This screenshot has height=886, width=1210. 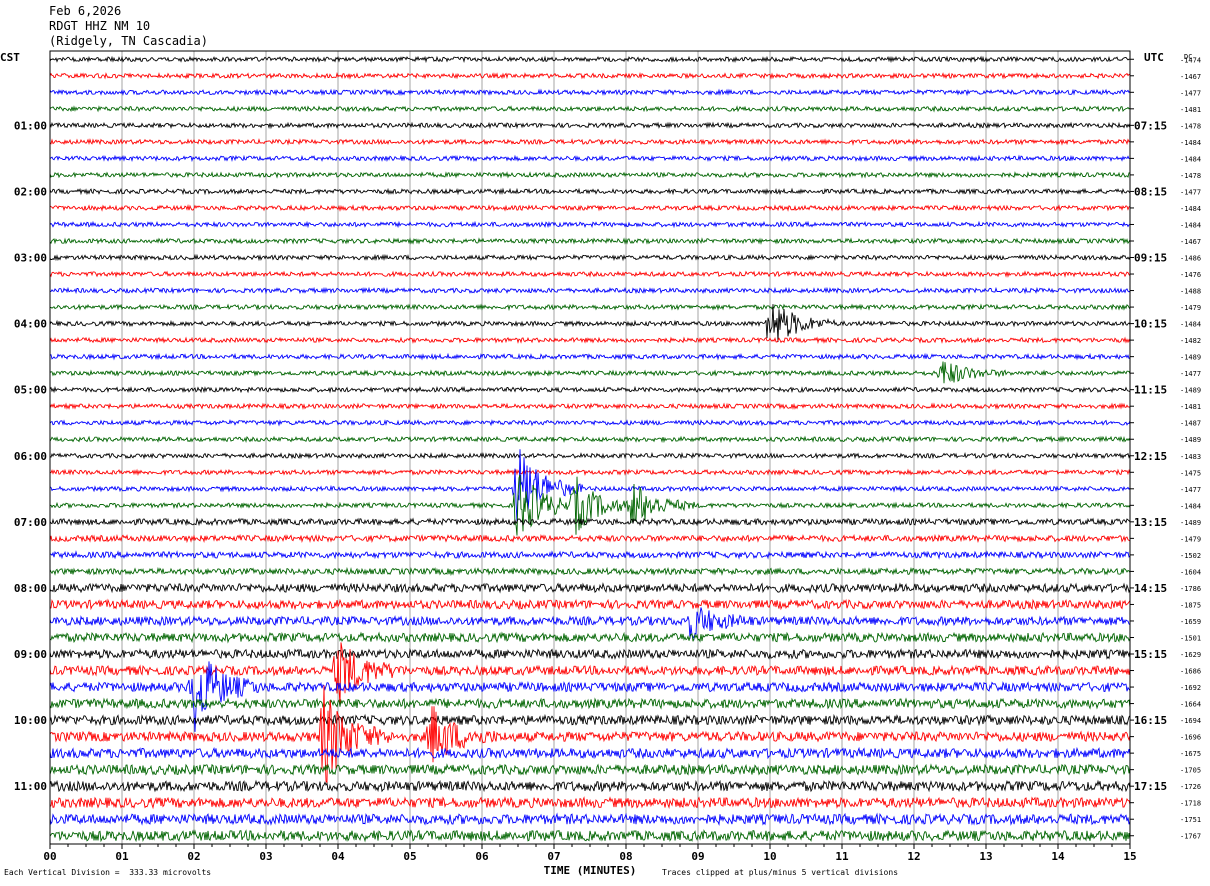 What do you see at coordinates (1190, 705) in the screenshot?
I see `dc-offset-label: -1664` at bounding box center [1190, 705].